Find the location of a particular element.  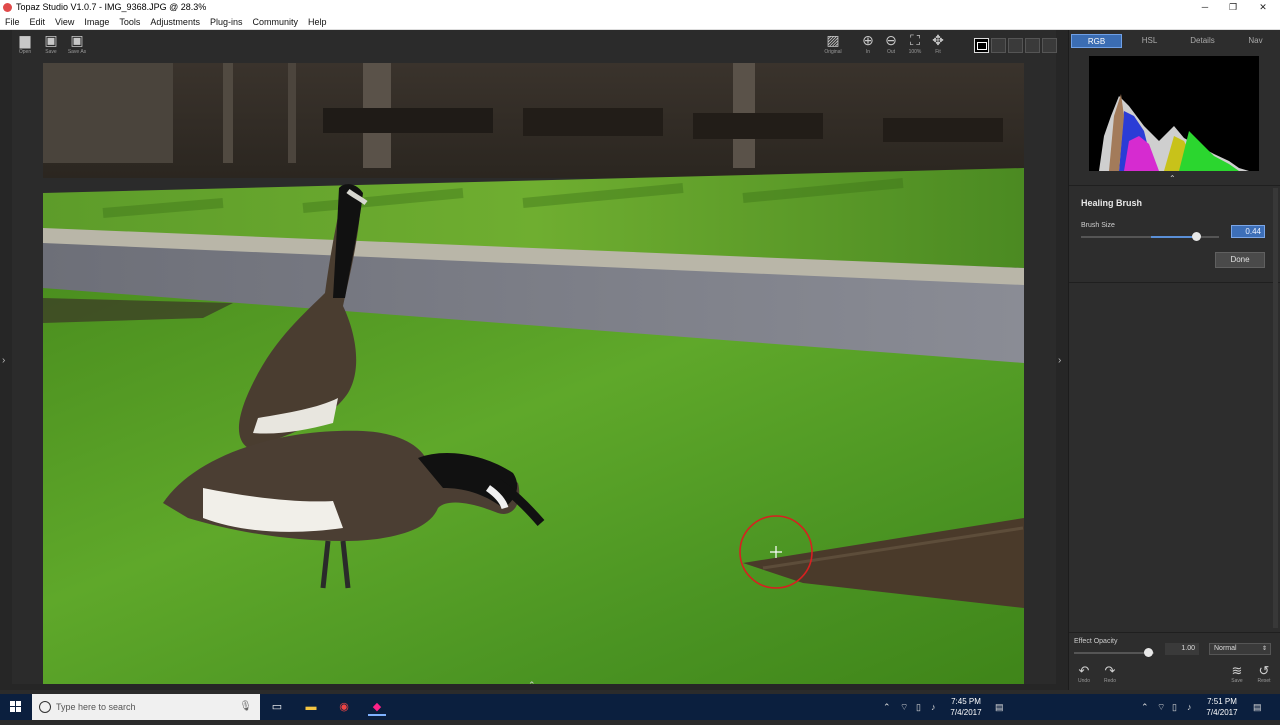

cortana-icon is located at coordinates (45, 707).